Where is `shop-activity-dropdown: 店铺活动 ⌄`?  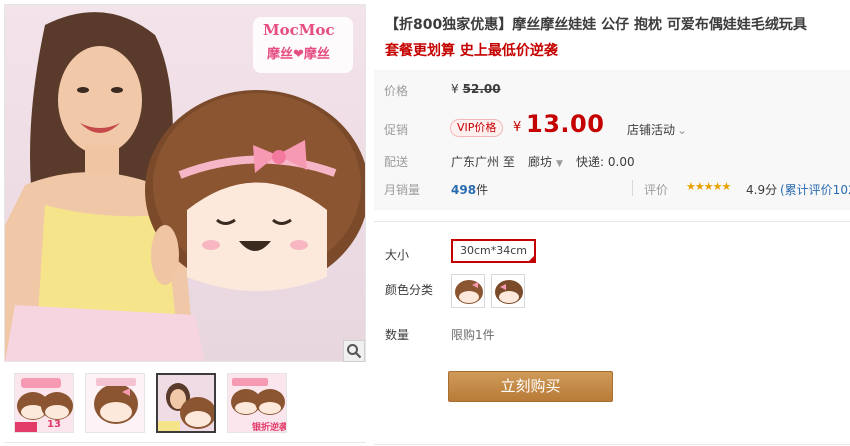
shop-activity-dropdown: 店铺活动 ⌄ is located at coordinates (657, 129).